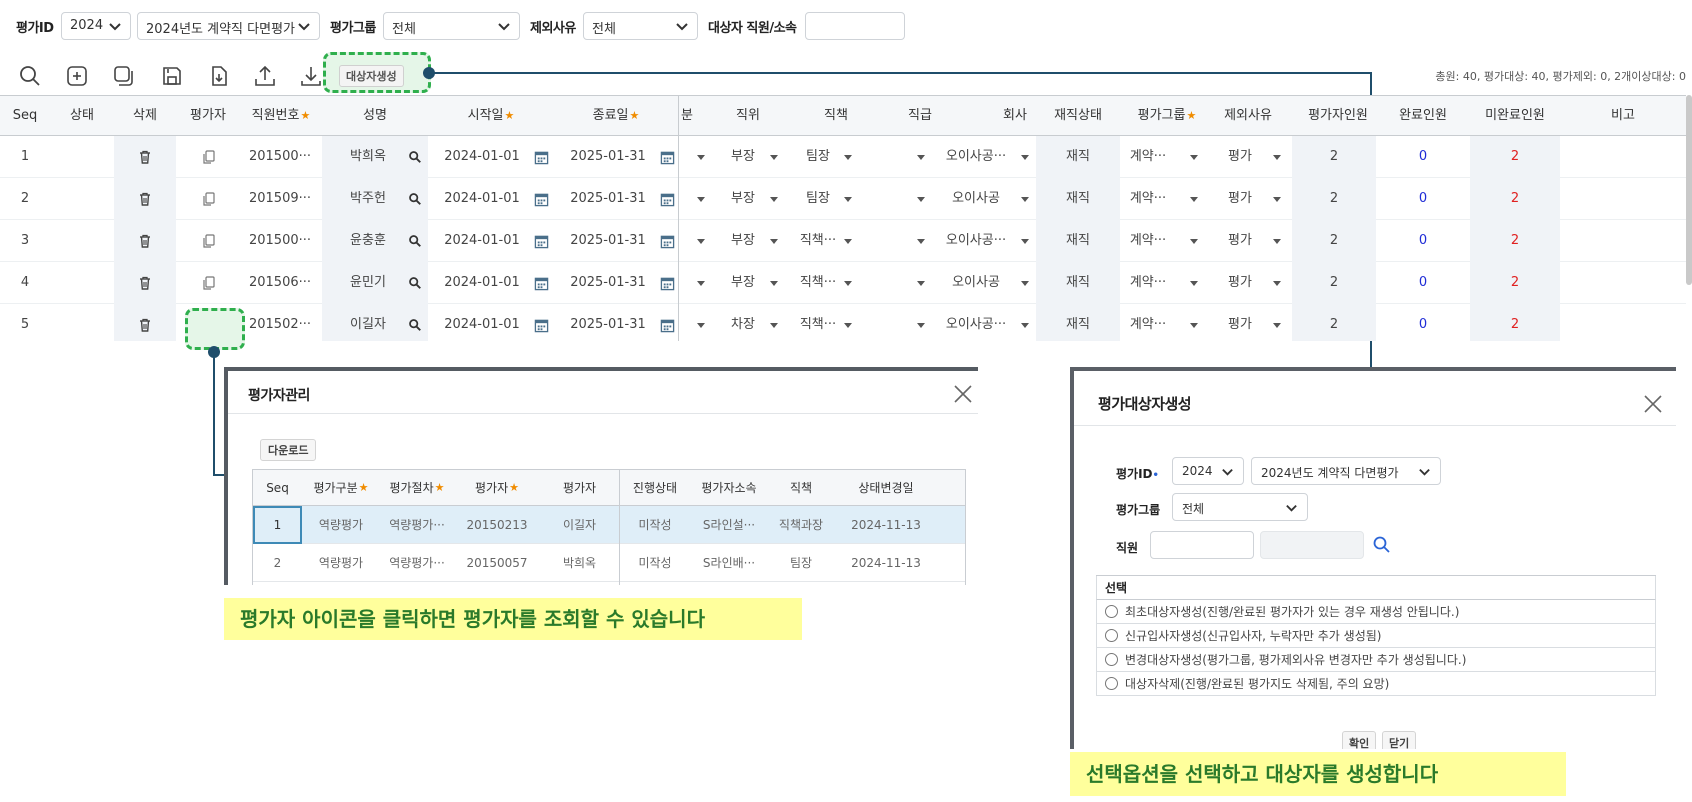 The width and height of the screenshot is (1692, 802). What do you see at coordinates (25, 116) in the screenshot?
I see `col-seq: Seq` at bounding box center [25, 116].